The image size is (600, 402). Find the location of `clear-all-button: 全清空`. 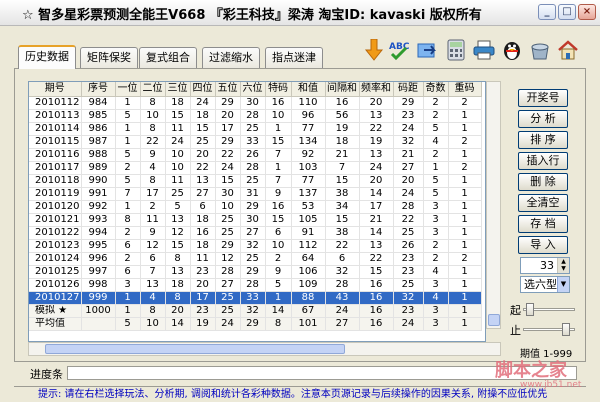

clear-all-button: 全清空 is located at coordinates (543, 203).